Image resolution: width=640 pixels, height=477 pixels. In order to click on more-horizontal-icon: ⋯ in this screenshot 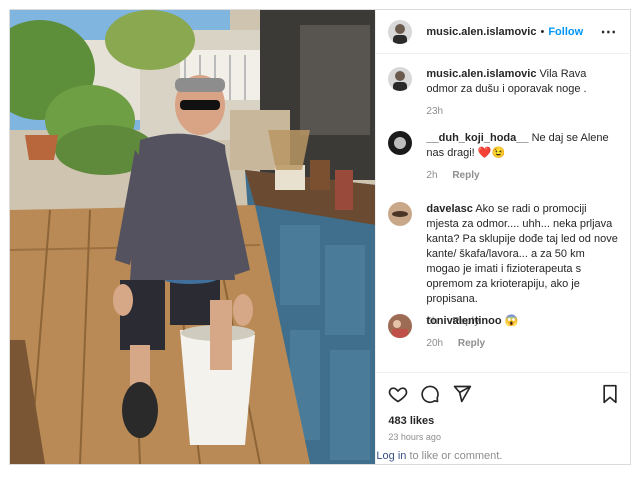, I will do `click(608, 32)`.